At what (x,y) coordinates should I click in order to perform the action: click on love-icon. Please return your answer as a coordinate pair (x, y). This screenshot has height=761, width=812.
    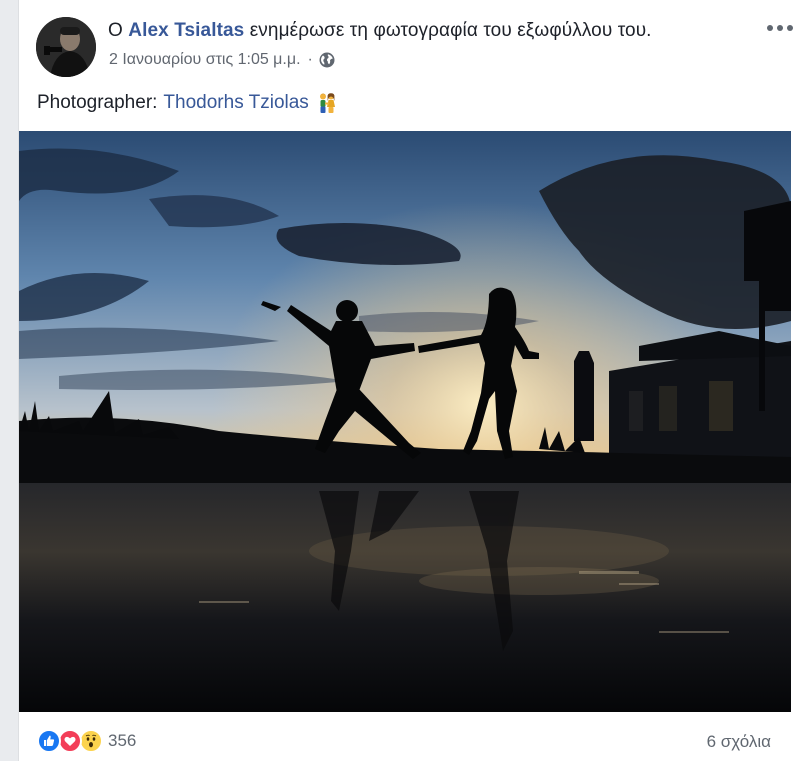
    Looking at the image, I should click on (70, 741).